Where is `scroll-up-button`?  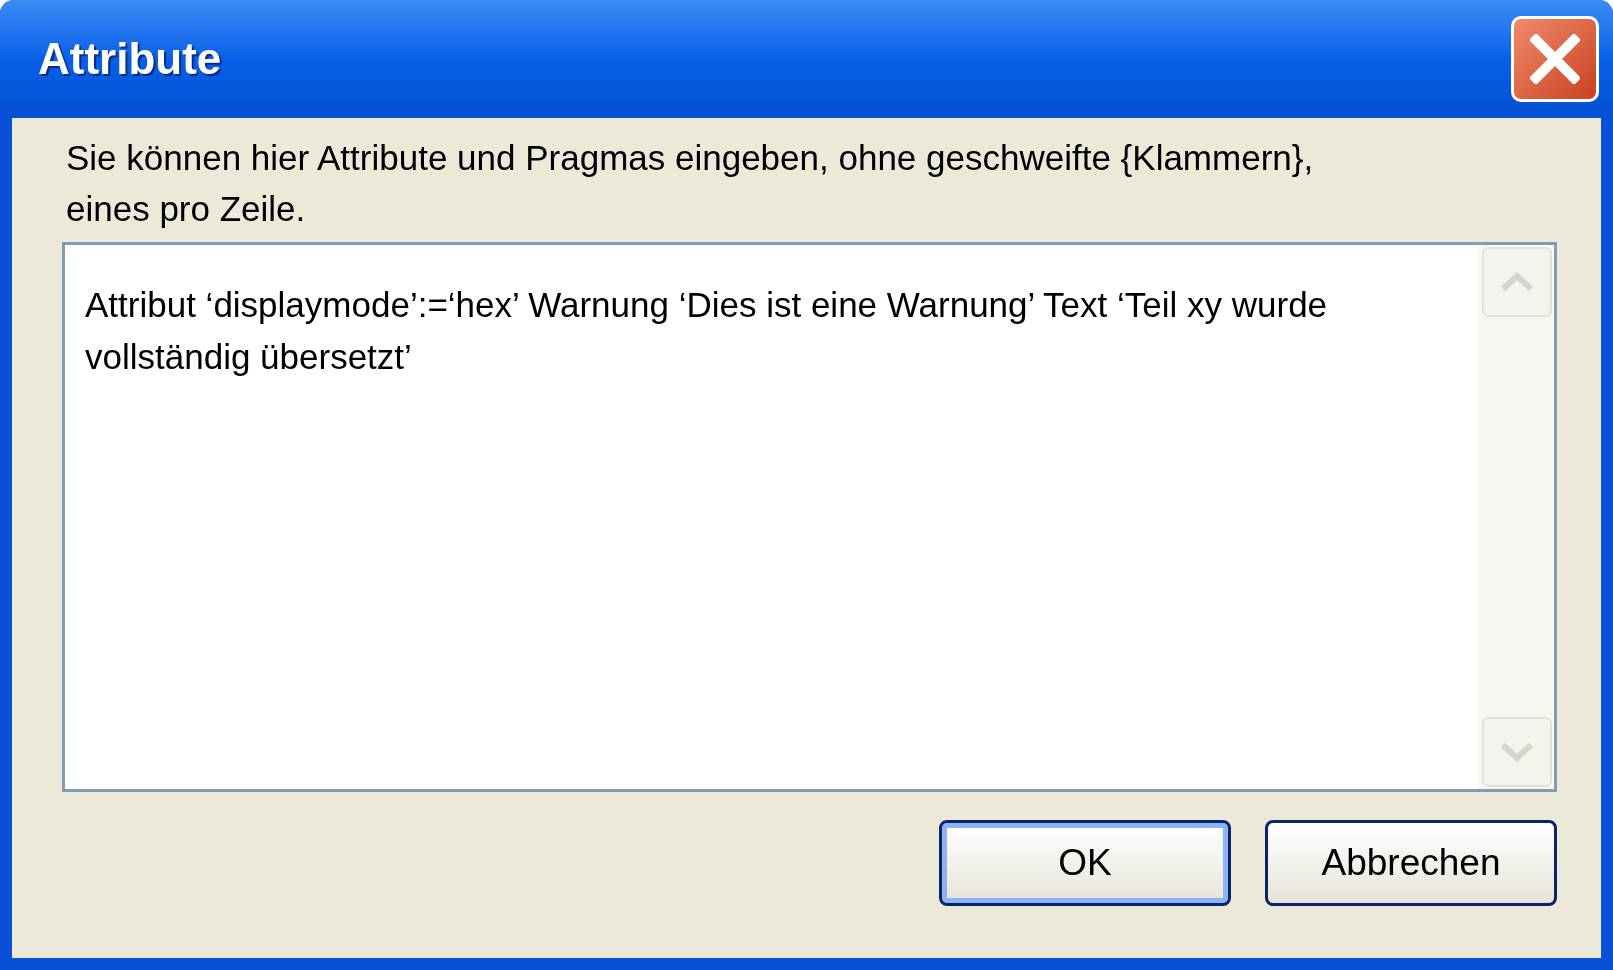
scroll-up-button is located at coordinates (1517, 282).